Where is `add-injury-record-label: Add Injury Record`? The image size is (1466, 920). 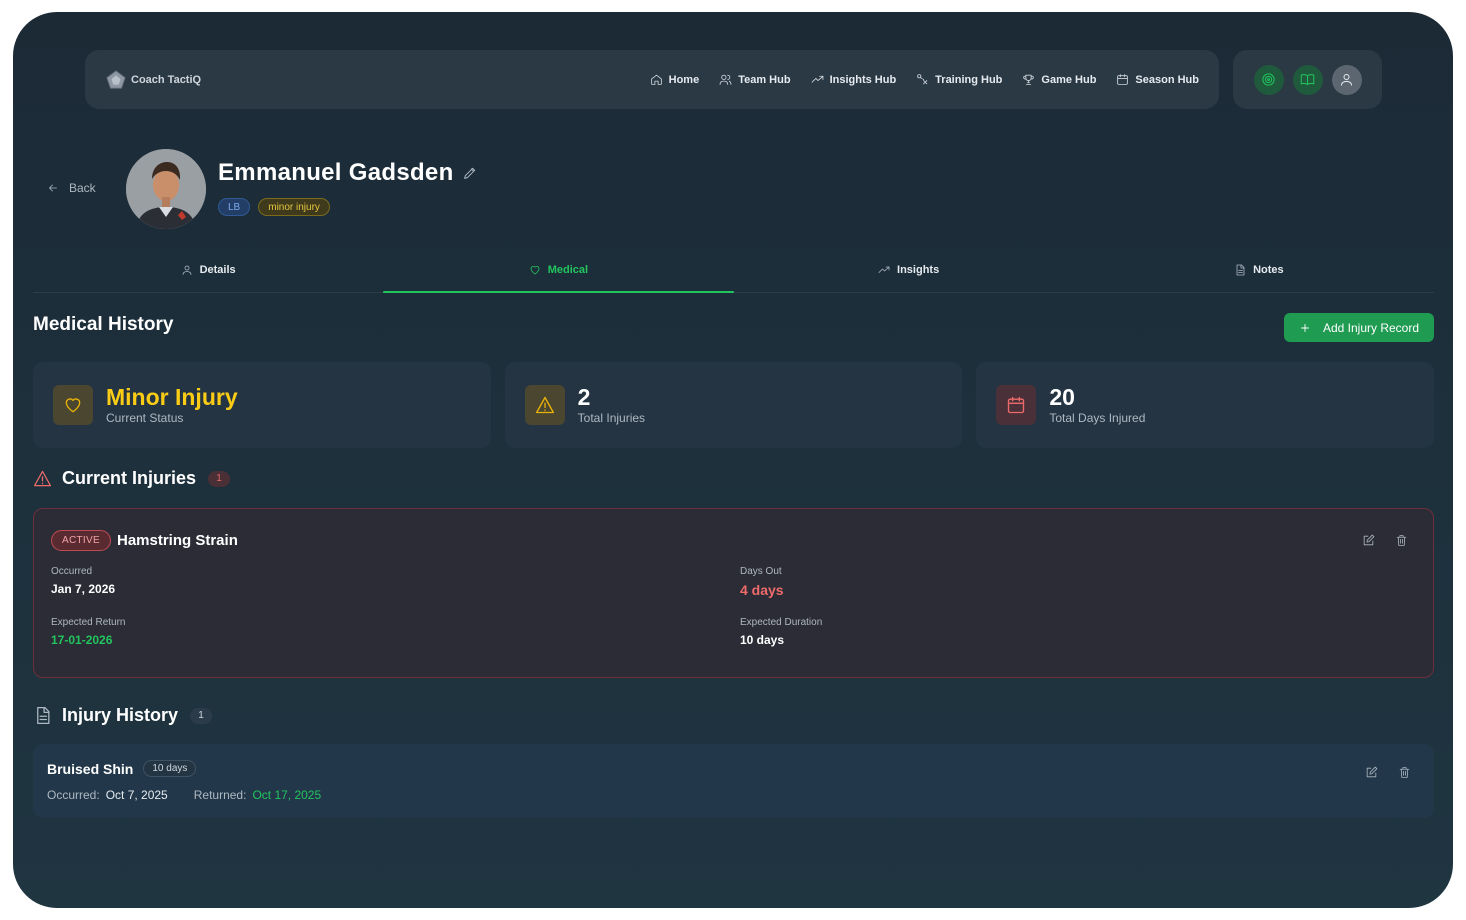 add-injury-record-label: Add Injury Record is located at coordinates (1371, 327).